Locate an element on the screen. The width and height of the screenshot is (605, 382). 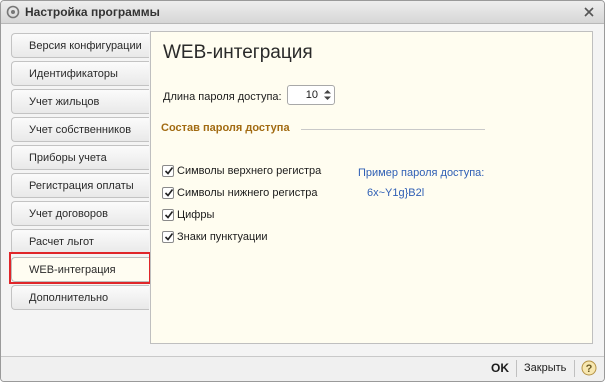
tab-benefits: Расчет льгот is located at coordinates (80, 241).